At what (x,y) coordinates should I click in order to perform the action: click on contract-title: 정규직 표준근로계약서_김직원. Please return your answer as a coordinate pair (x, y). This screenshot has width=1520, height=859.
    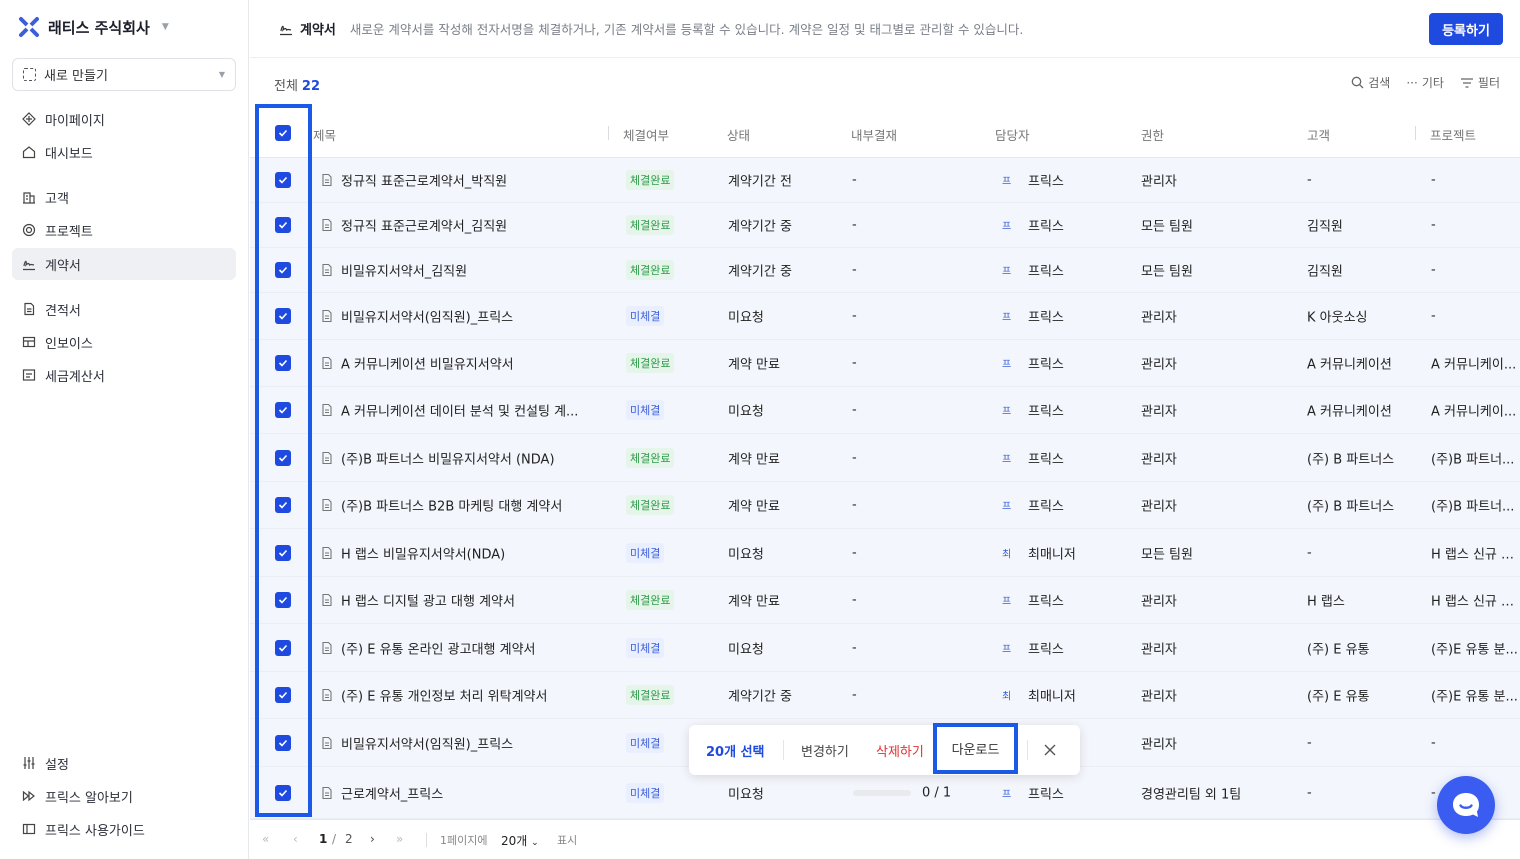
    Looking at the image, I should click on (424, 225).